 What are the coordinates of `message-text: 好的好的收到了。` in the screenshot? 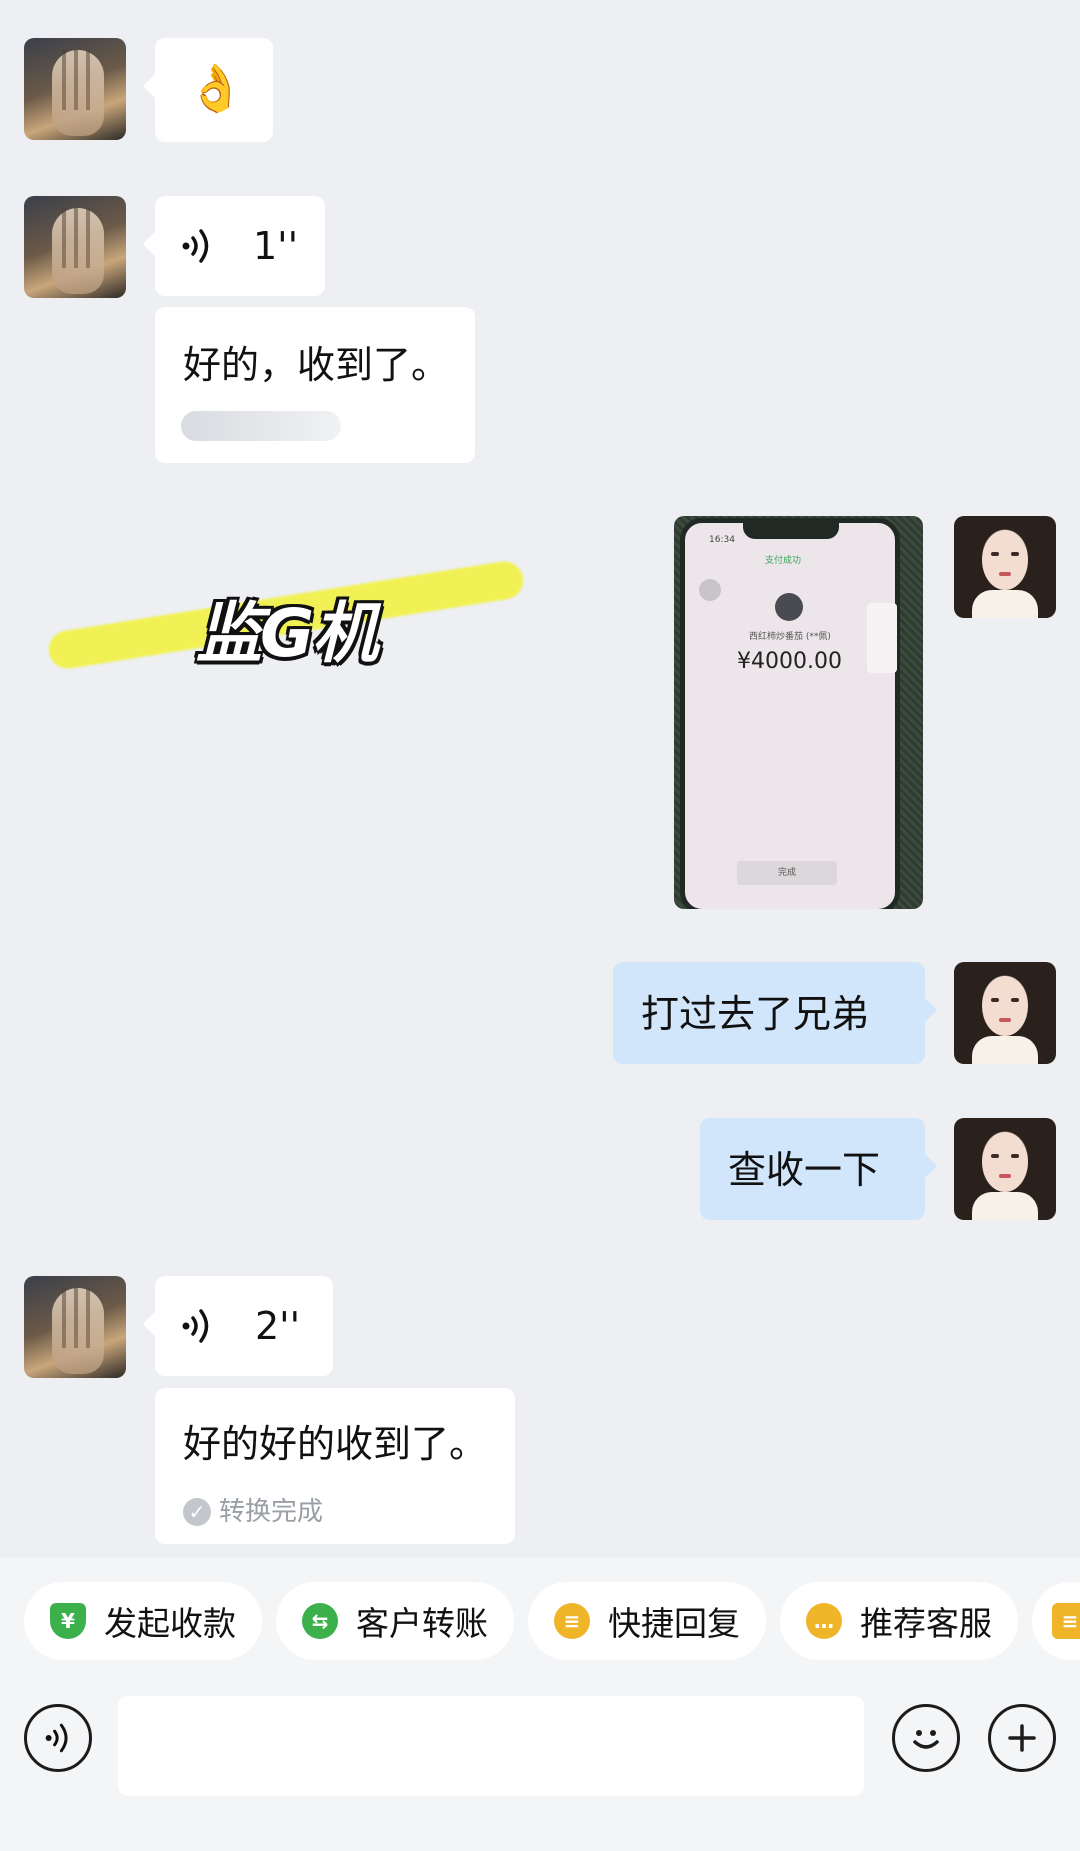 It's located at (335, 1444).